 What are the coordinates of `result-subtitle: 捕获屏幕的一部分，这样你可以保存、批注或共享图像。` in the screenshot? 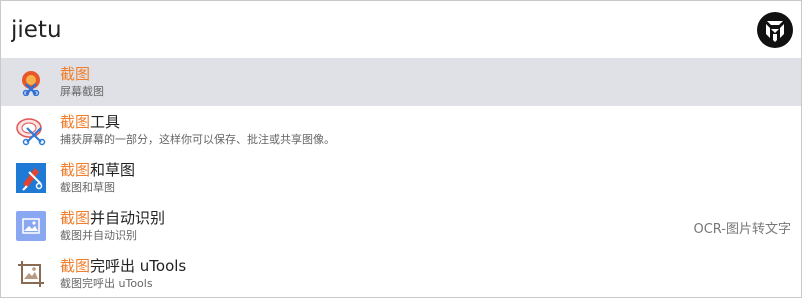 It's located at (197, 139).